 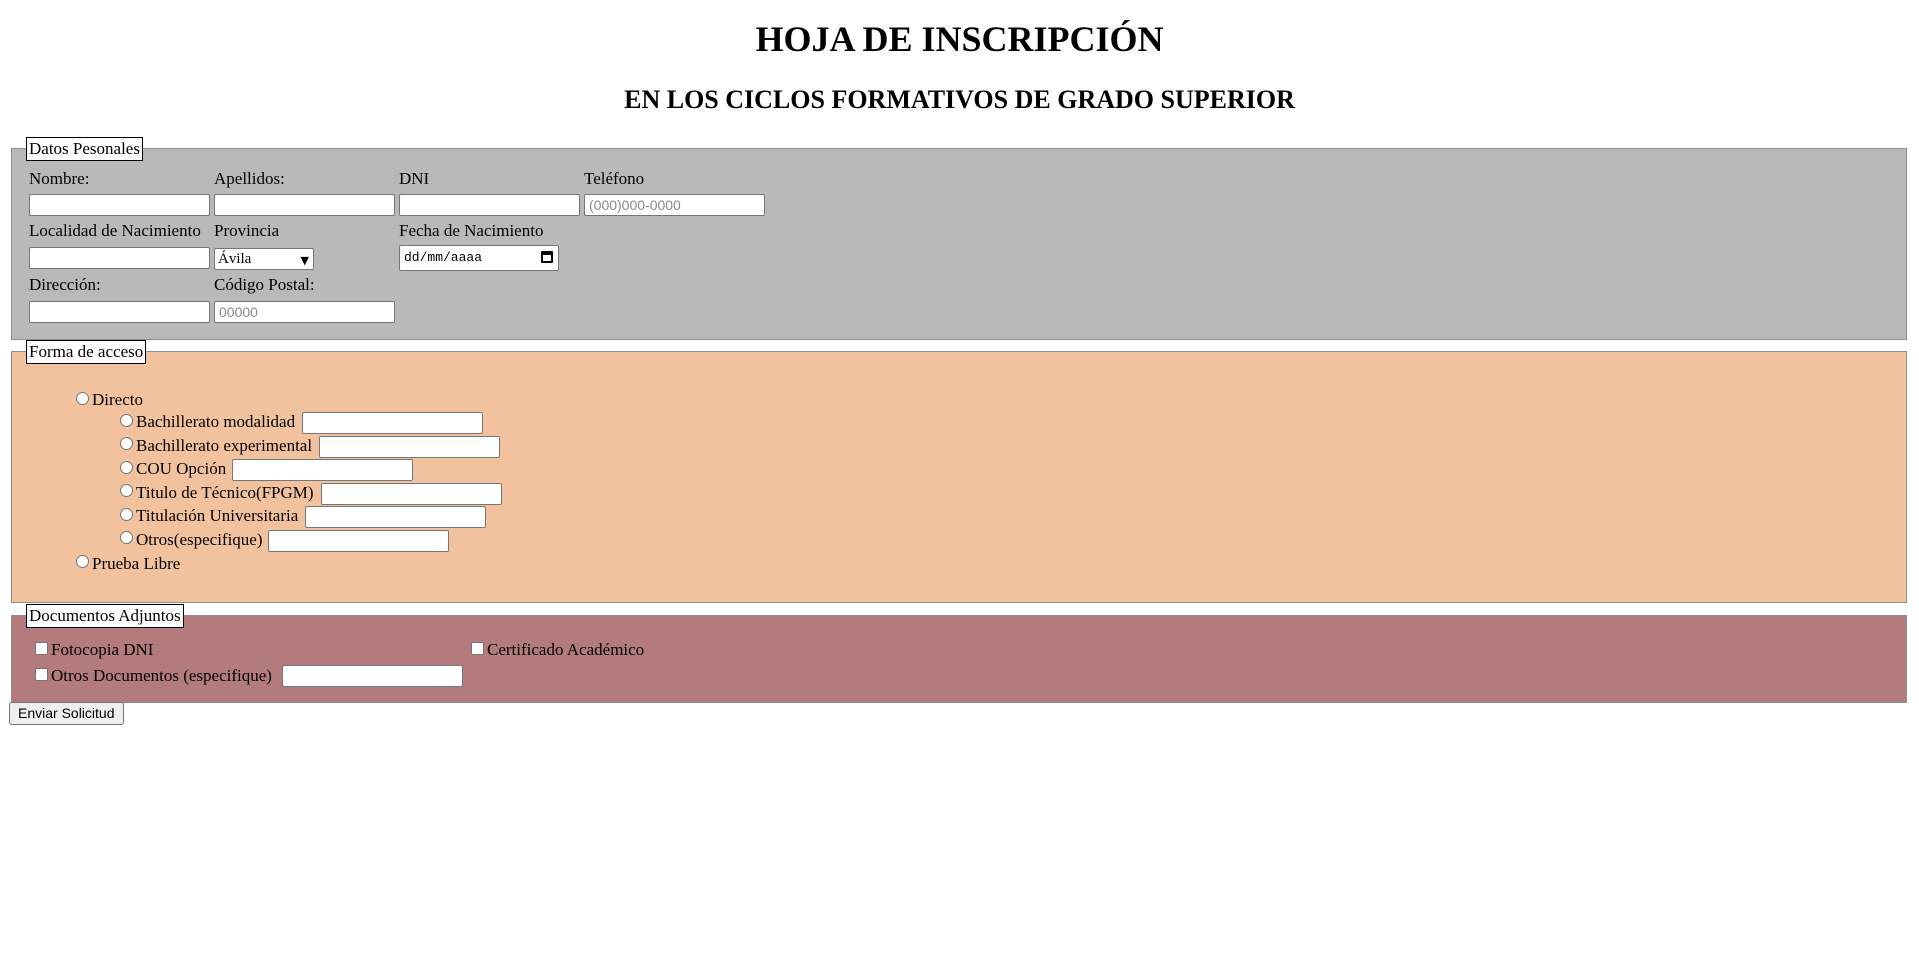 I want to click on bach-modalidad-label: Bachillerato modalidad, so click(x=216, y=421).